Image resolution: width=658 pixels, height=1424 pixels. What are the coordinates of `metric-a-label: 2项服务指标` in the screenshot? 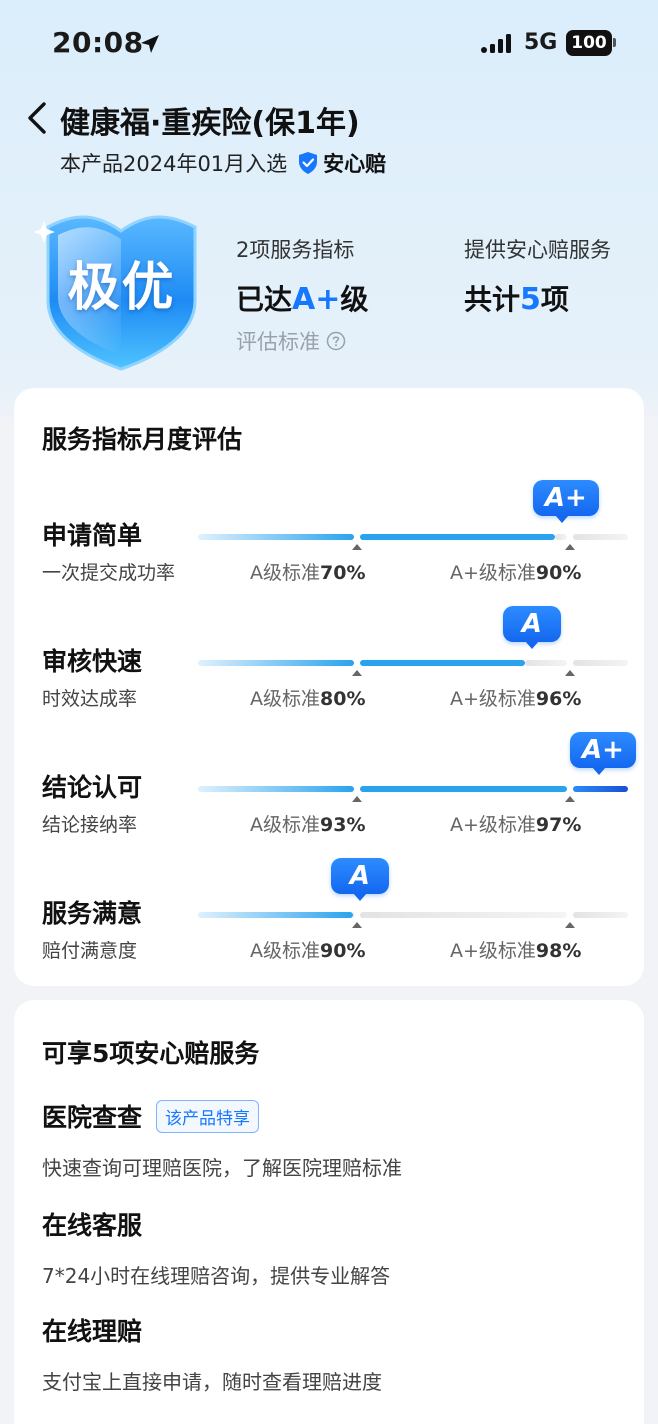 It's located at (295, 250).